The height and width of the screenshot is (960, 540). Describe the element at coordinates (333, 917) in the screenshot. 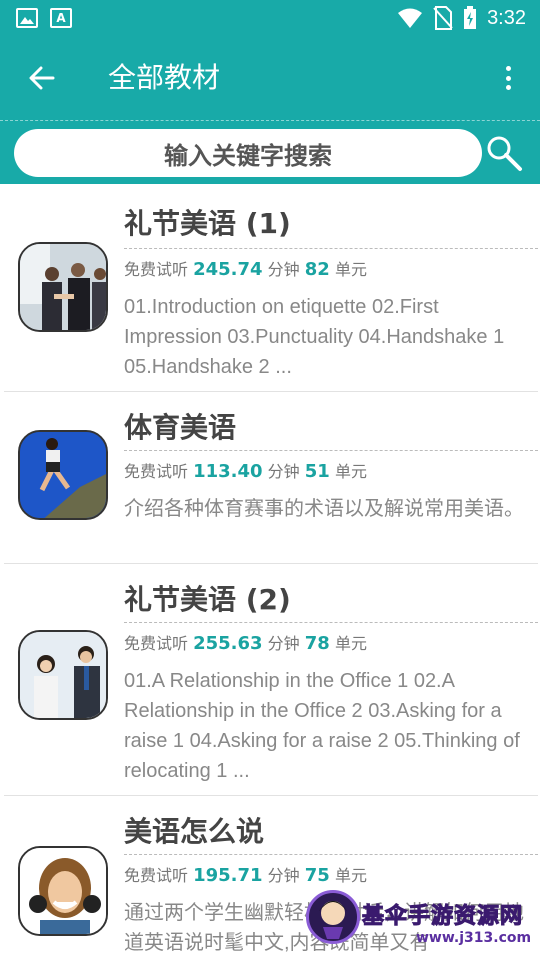

I see `watermark-logo-icon` at that location.